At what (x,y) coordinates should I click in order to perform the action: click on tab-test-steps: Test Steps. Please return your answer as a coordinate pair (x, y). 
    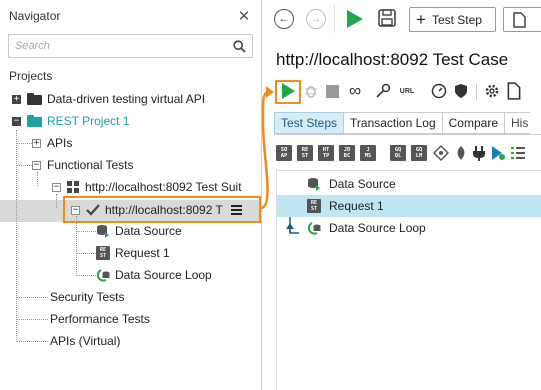
    Looking at the image, I should click on (309, 123).